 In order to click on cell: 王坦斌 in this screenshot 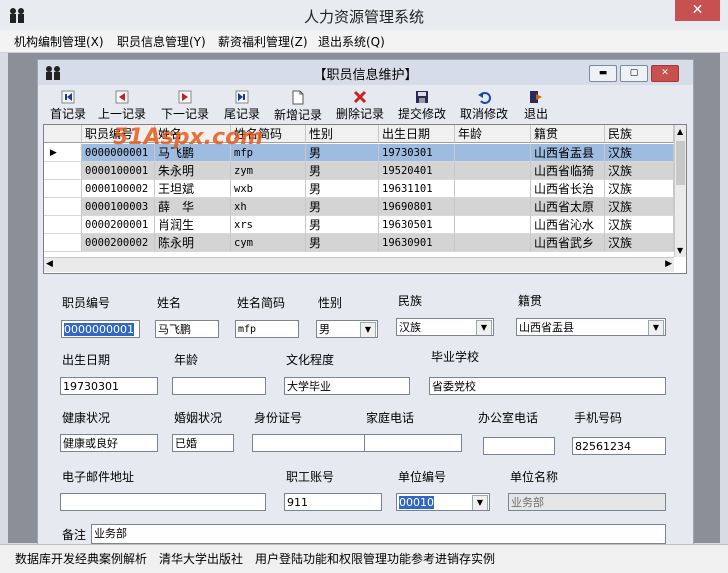, I will do `click(193, 189)`.